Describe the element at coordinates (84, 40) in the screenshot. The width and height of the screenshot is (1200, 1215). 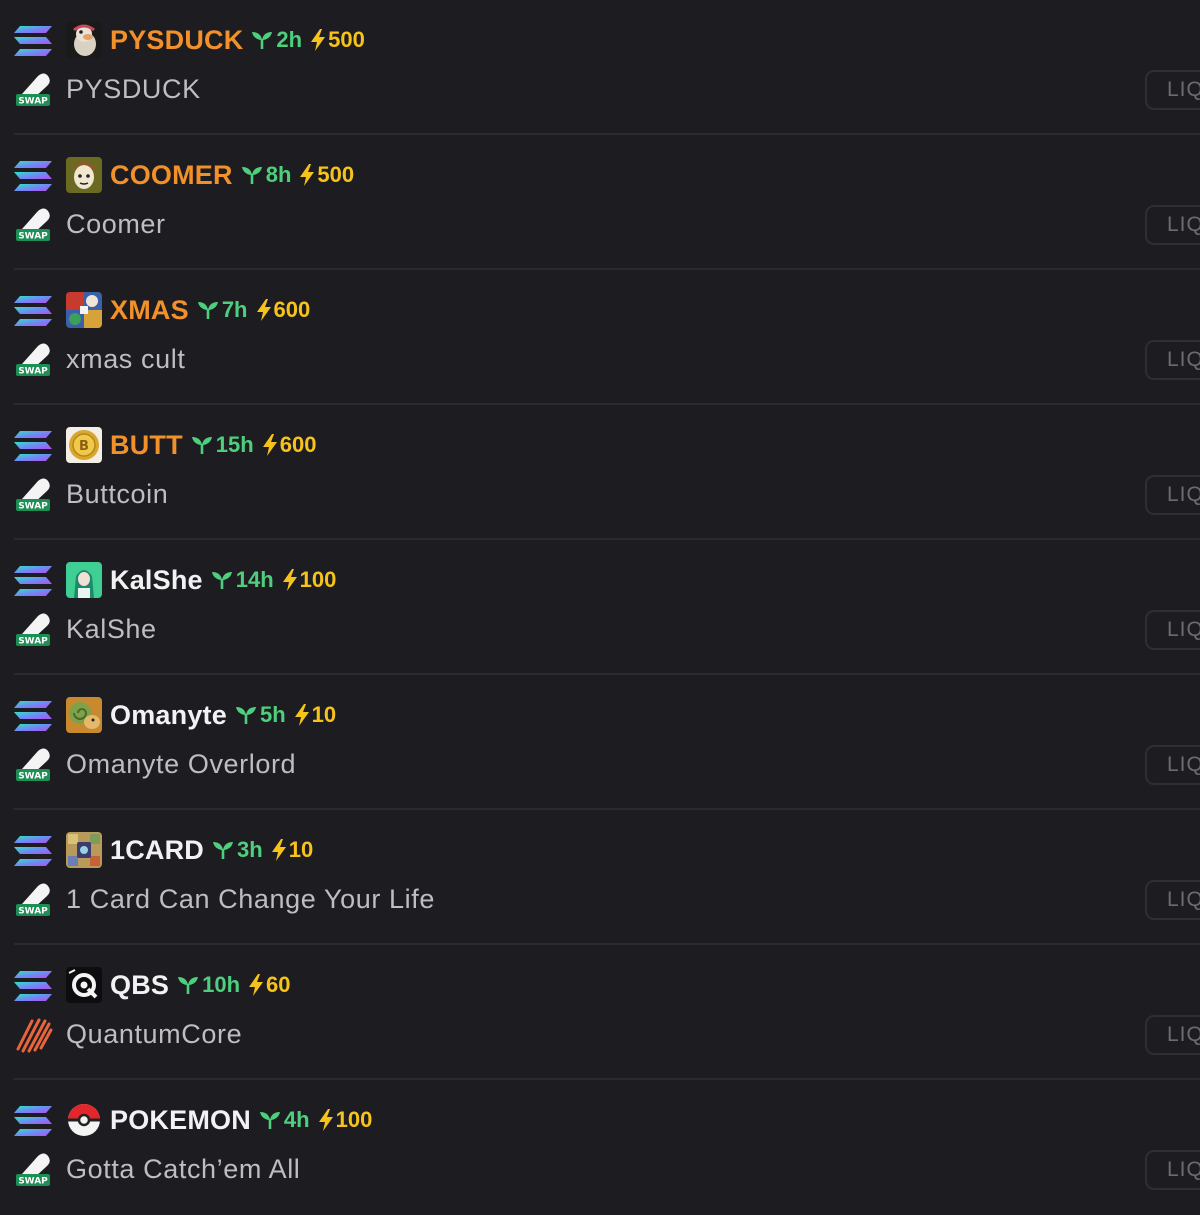
I see `duck-avatar-icon` at that location.